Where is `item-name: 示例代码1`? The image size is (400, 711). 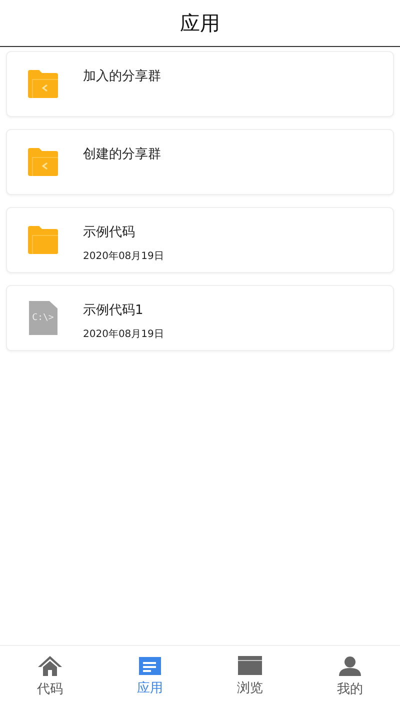
item-name: 示例代码1 is located at coordinates (113, 310).